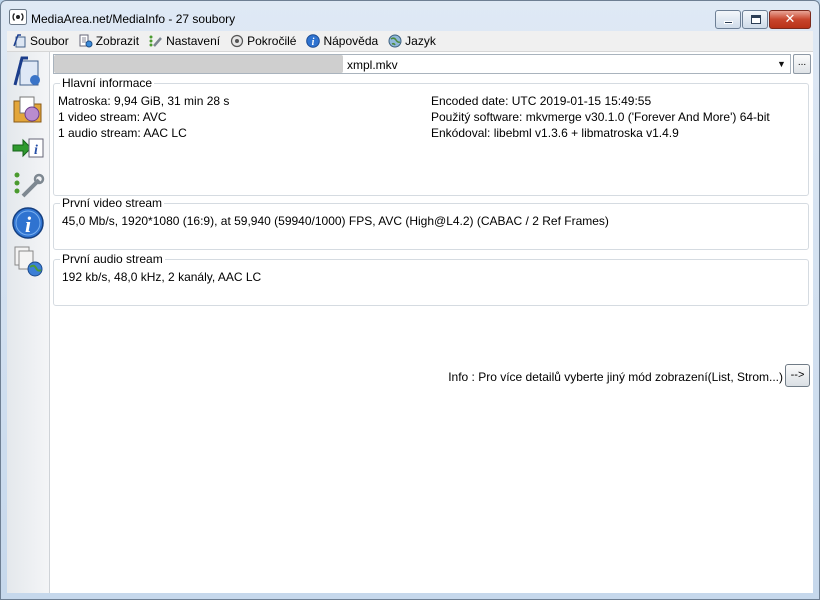 The height and width of the screenshot is (600, 820). Describe the element at coordinates (28, 322) in the screenshot. I see `left-toolbar: i i` at that location.